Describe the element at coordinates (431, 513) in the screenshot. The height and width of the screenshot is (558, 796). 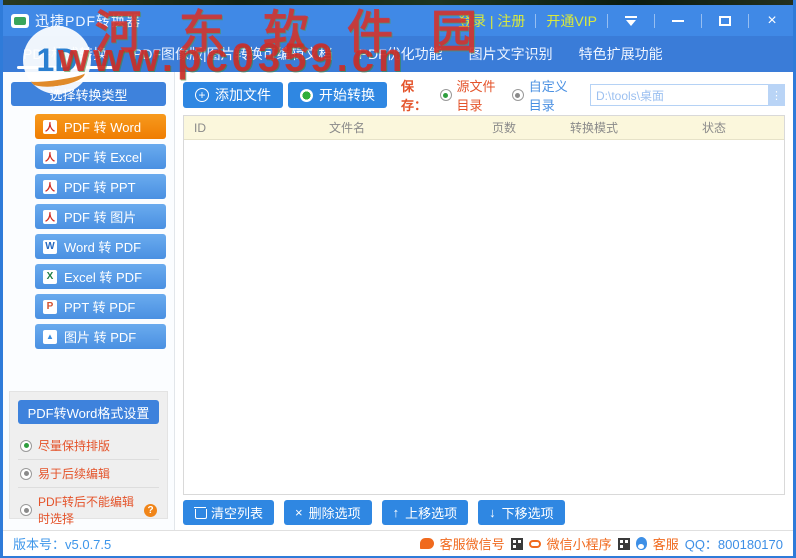
I see `move-up-label: 上移选项` at that location.